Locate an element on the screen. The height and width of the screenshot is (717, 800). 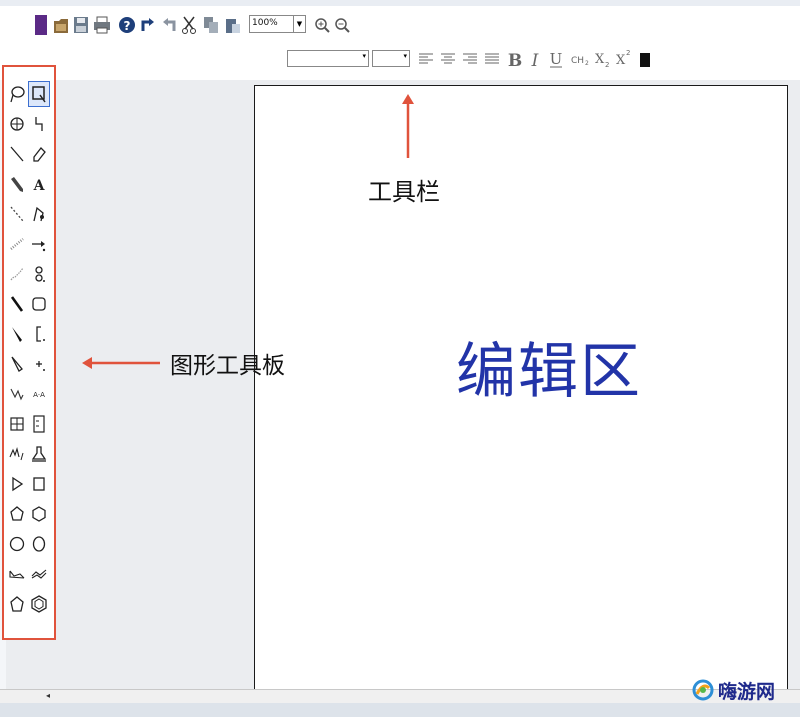
graphic-tool-palette: A A·A is located at coordinates (29, 352).